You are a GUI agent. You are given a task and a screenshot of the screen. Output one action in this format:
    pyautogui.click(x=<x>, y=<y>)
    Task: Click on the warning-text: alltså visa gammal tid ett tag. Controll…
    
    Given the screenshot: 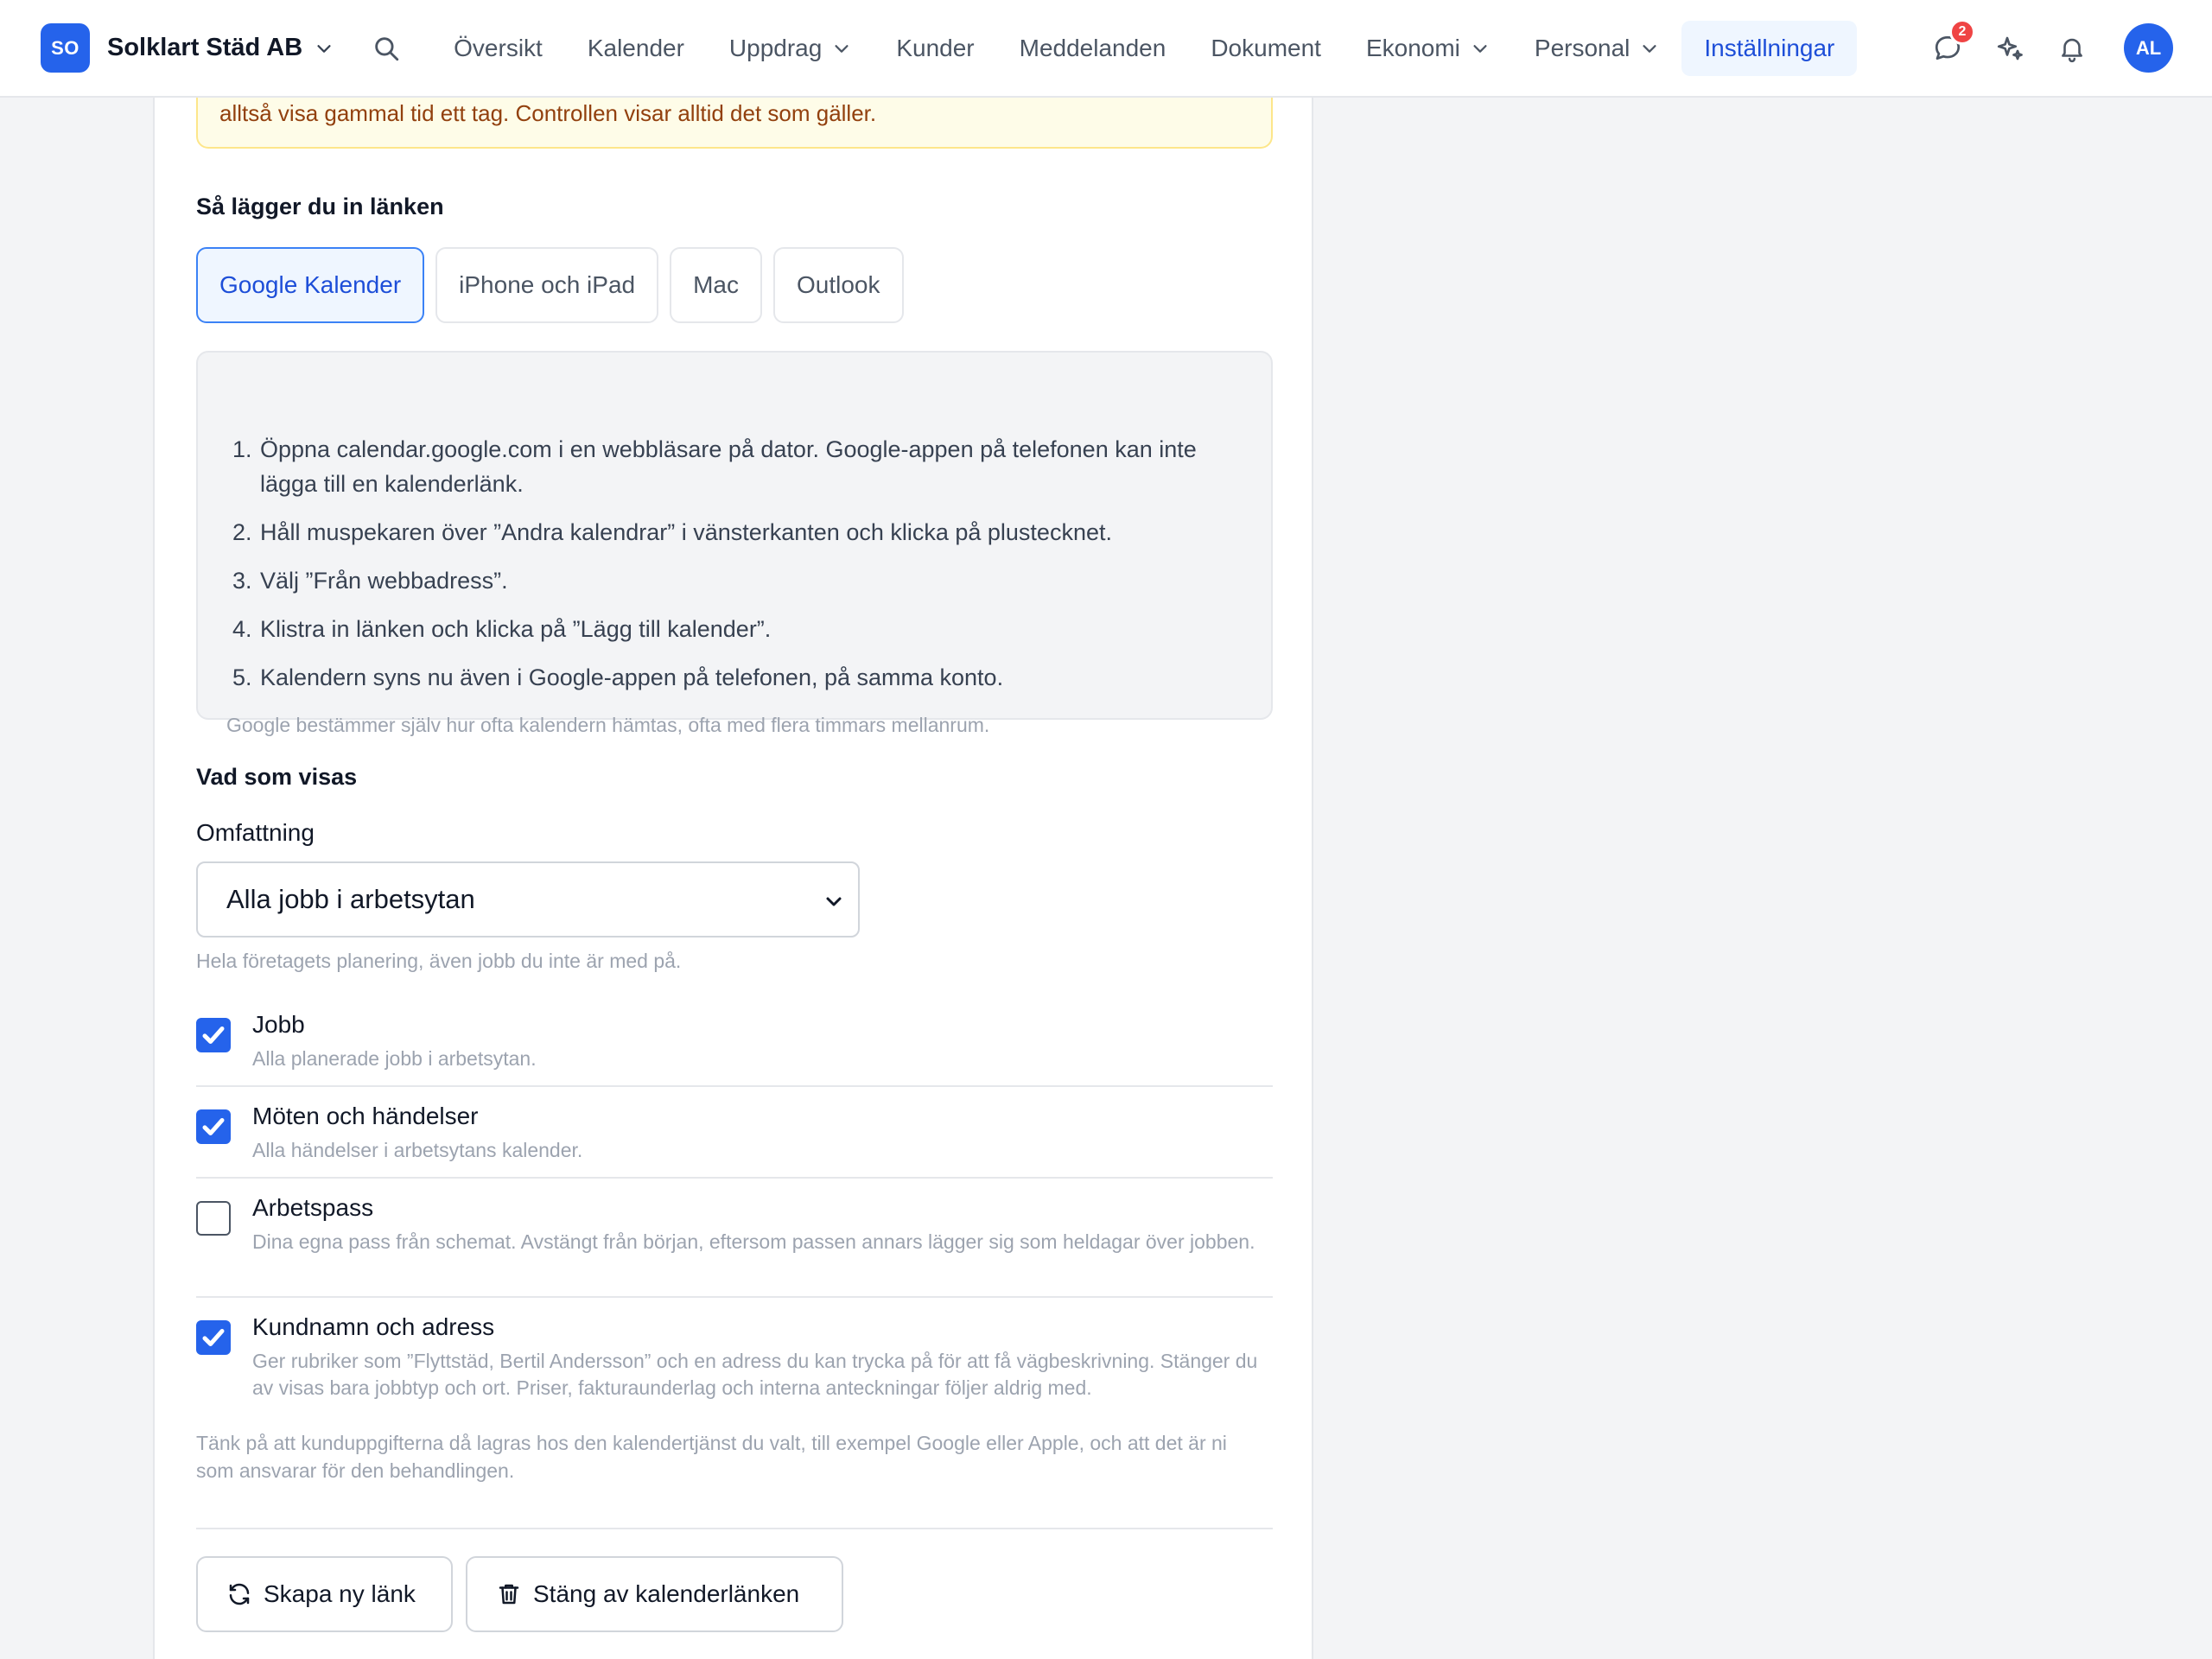 What is the action you would take?
    pyautogui.click(x=548, y=113)
    